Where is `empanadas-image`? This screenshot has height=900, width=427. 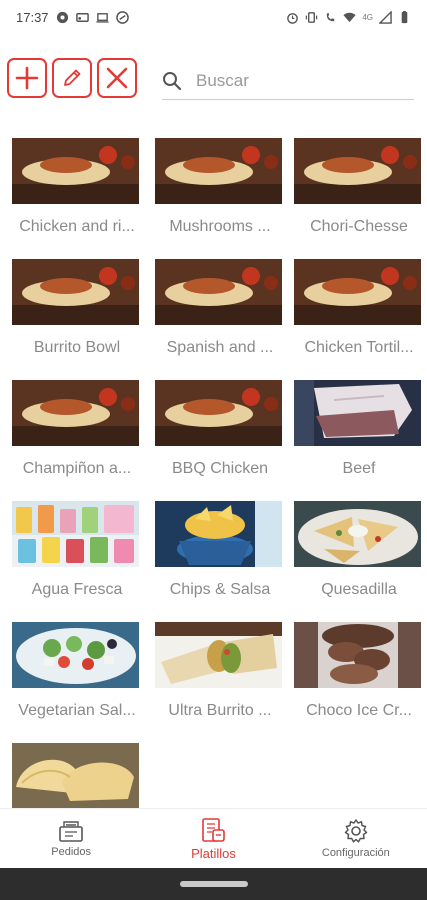 empanadas-image is located at coordinates (75, 775).